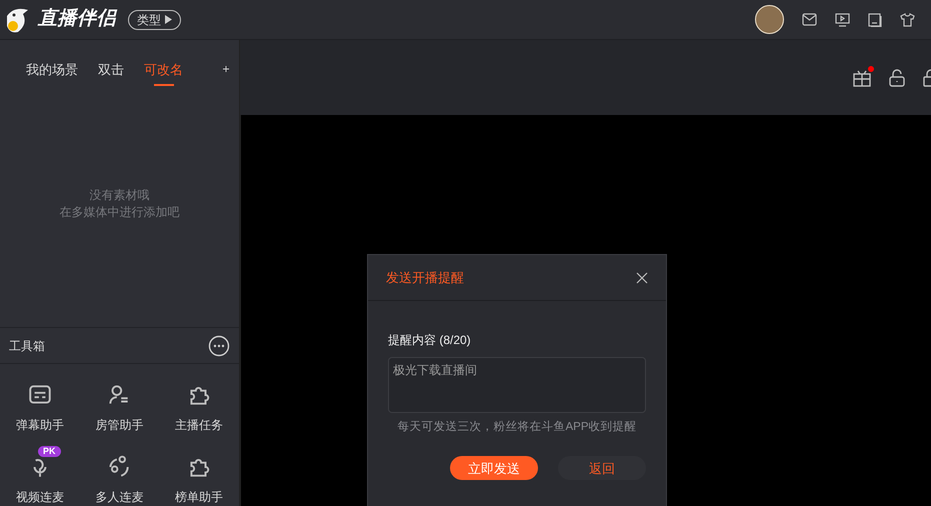 This screenshot has width=931, height=506. I want to click on empty-message: 没有素材哦, so click(120, 195).